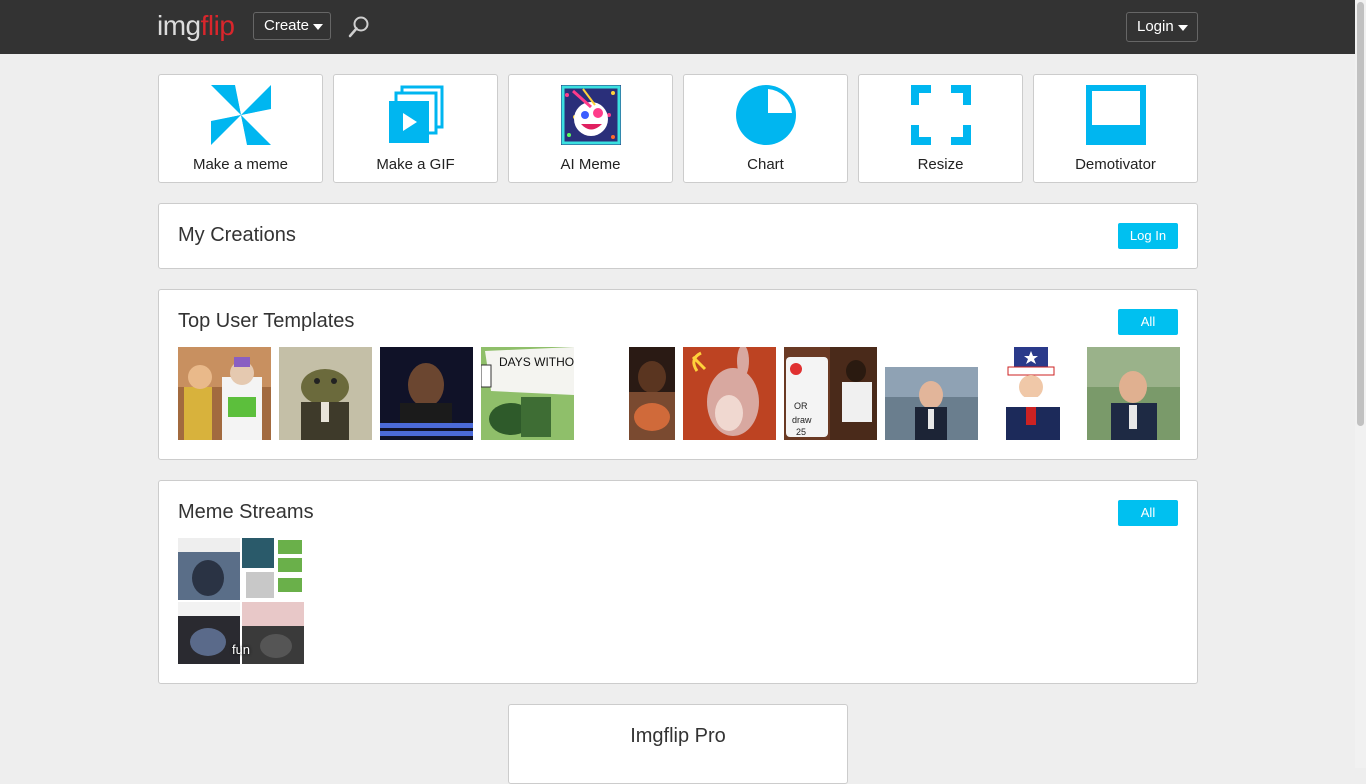 Image resolution: width=1366 pixels, height=784 pixels. Describe the element at coordinates (241, 601) in the screenshot. I see `stream-fun: fun` at that location.